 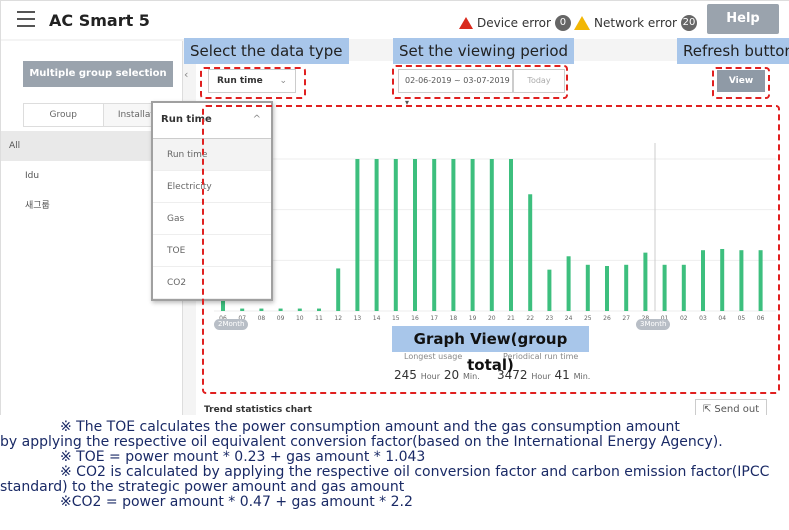 I want to click on data-type-highlight, so click(x=253, y=83).